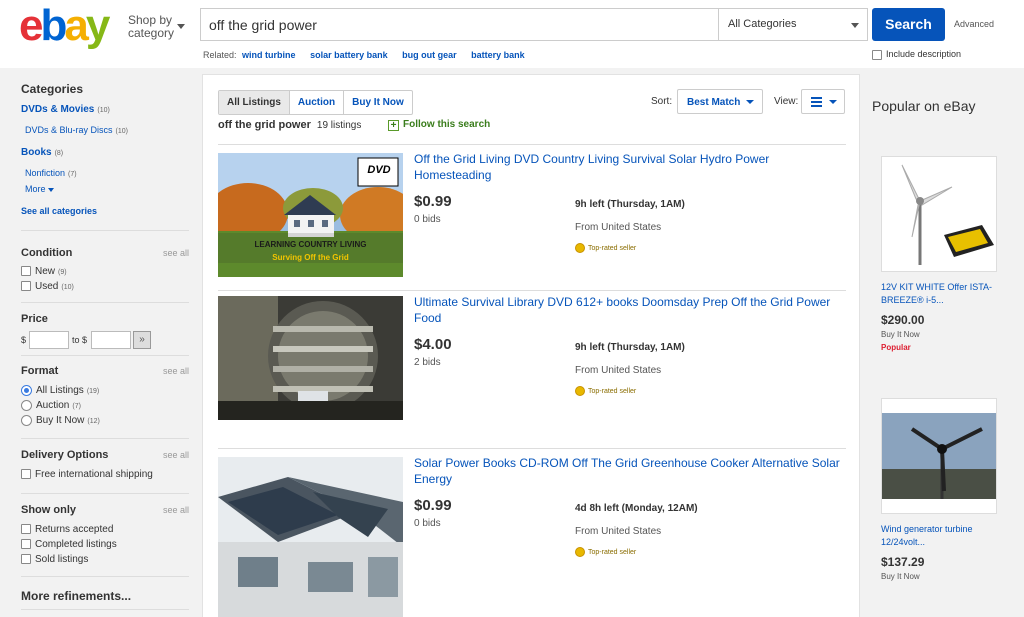  Describe the element at coordinates (111, 340) in the screenshot. I see `price-max-input` at that location.